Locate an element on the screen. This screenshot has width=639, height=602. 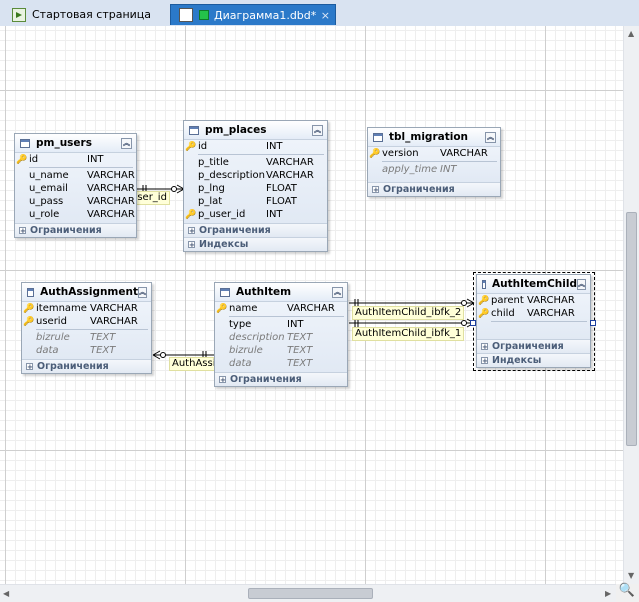
table-header: AuthItem ︽ is located at coordinates (281, 292).